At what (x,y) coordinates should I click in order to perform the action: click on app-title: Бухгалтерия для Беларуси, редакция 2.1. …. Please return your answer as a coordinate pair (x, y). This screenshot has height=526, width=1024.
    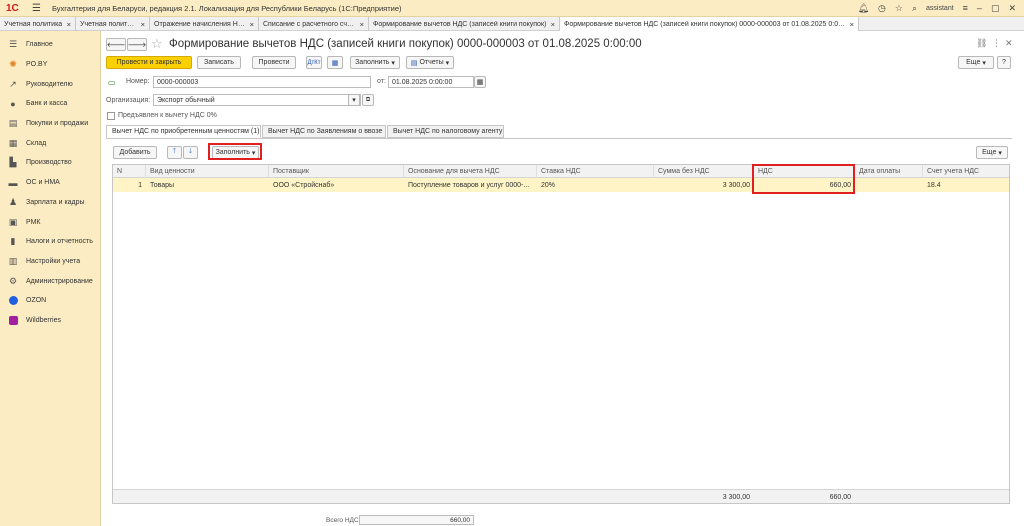
    Looking at the image, I should click on (227, 8).